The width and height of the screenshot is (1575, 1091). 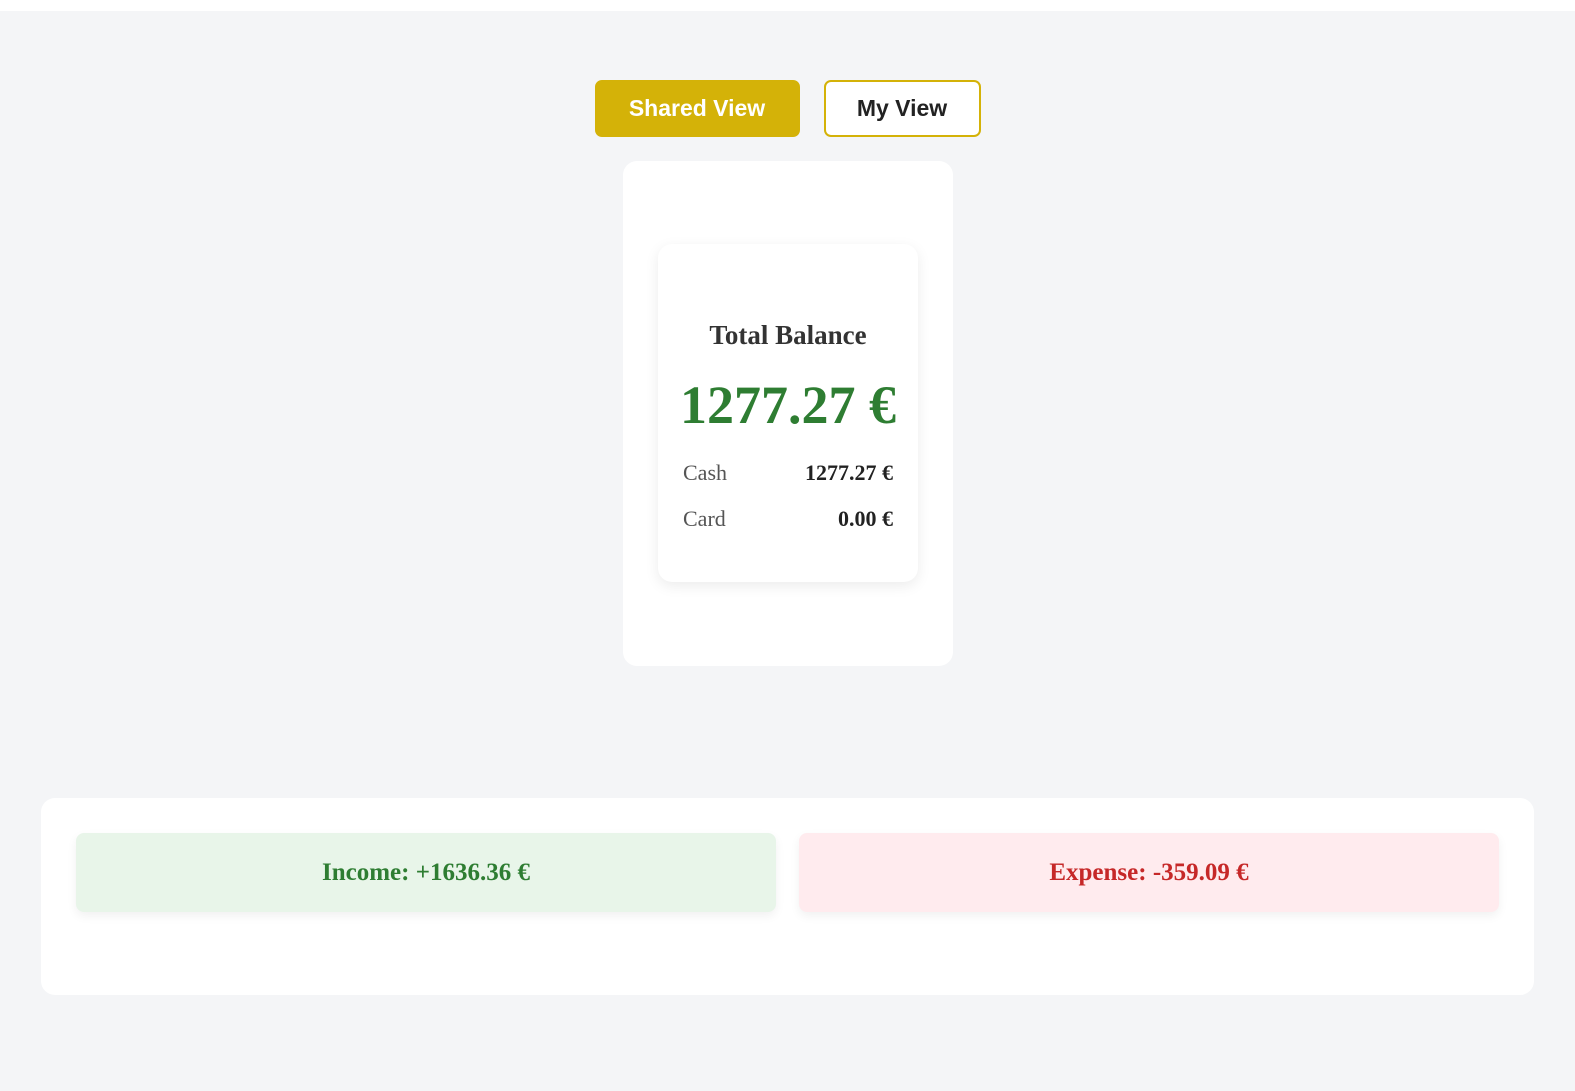 What do you see at coordinates (788, 473) in the screenshot?
I see `cash-row: Cash 1277.27 €` at bounding box center [788, 473].